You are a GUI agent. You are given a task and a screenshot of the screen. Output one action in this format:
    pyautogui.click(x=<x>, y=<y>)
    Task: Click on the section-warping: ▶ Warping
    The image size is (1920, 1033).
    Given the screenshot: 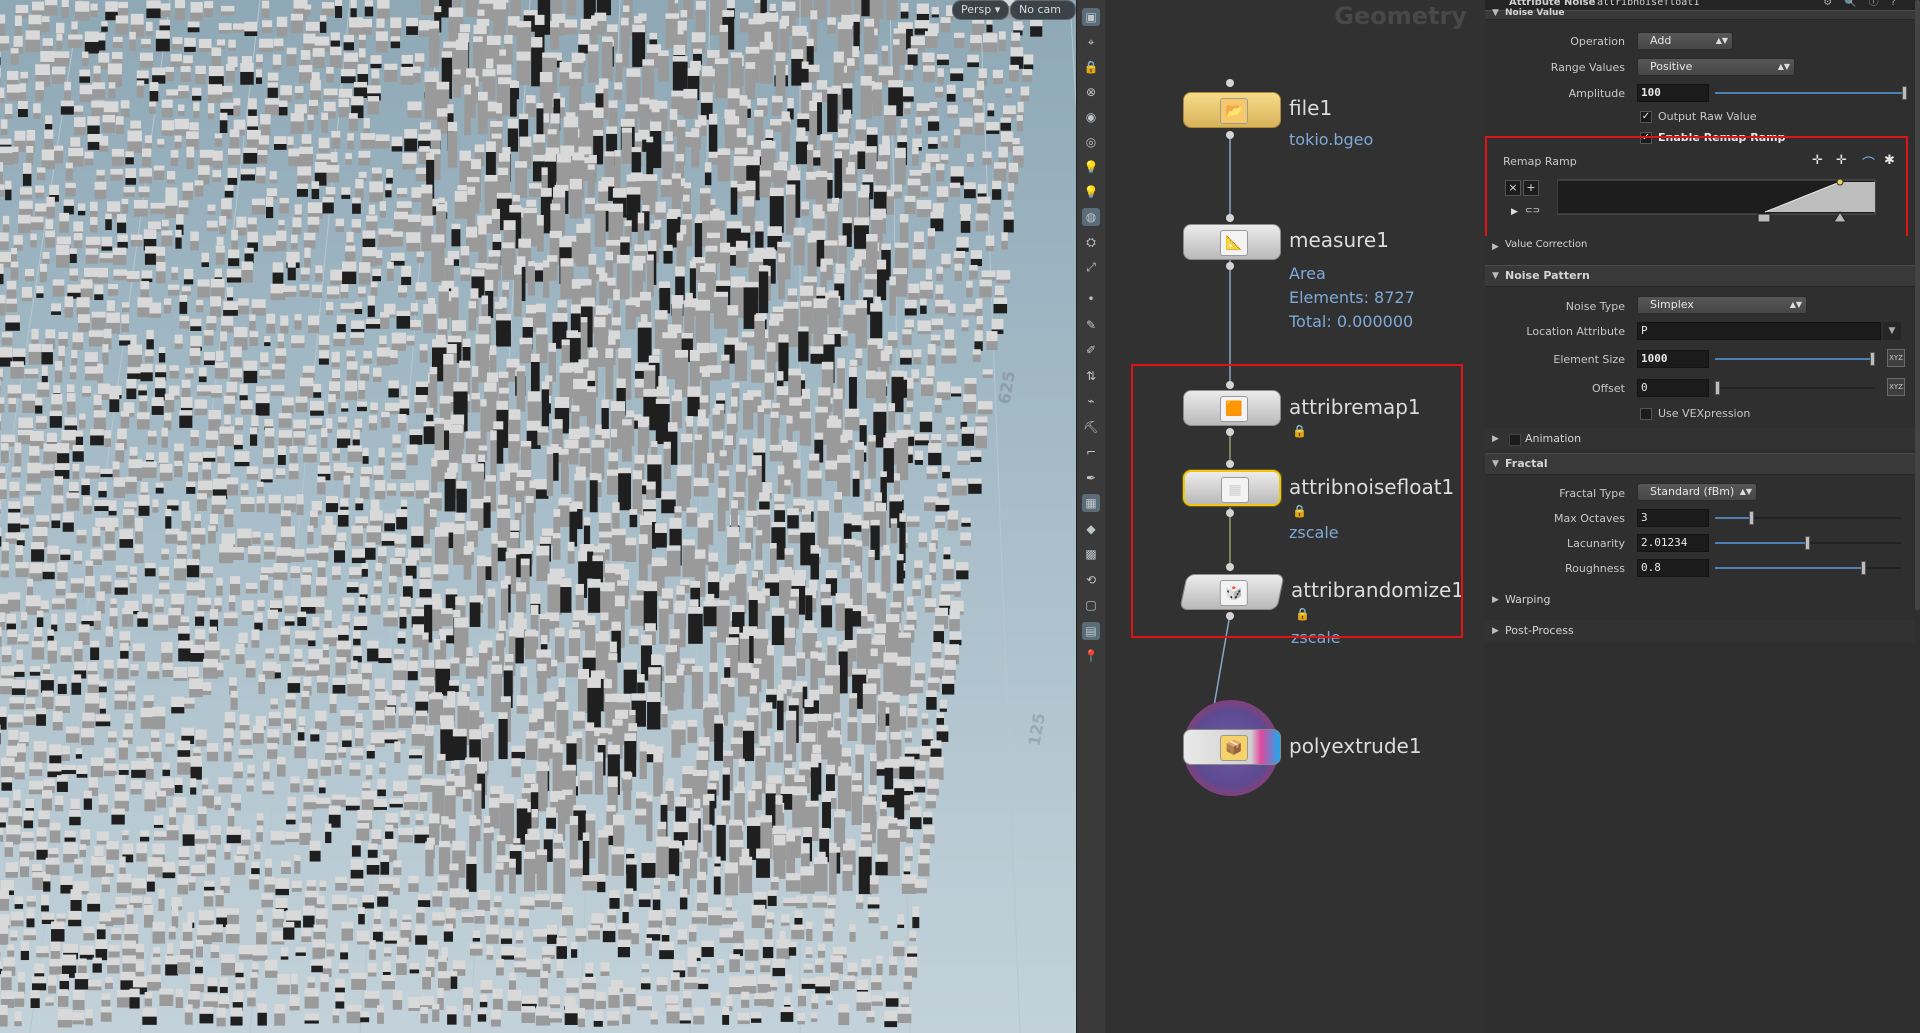 What is the action you would take?
    pyautogui.click(x=1700, y=600)
    